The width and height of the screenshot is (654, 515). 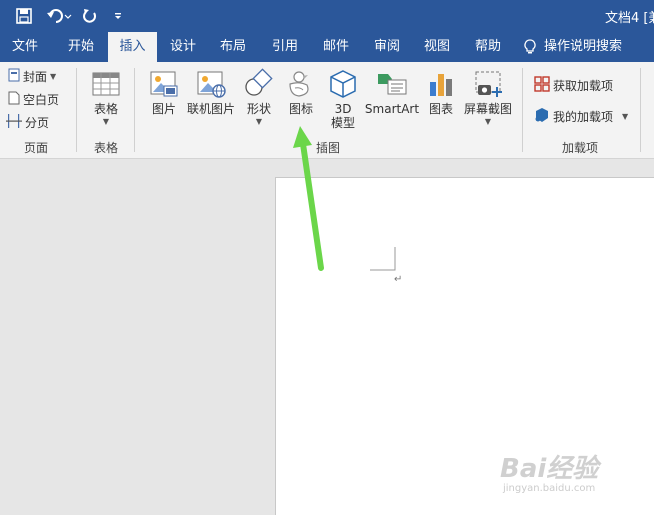 What do you see at coordinates (308, 198) in the screenshot?
I see `annotation-arrow` at bounding box center [308, 198].